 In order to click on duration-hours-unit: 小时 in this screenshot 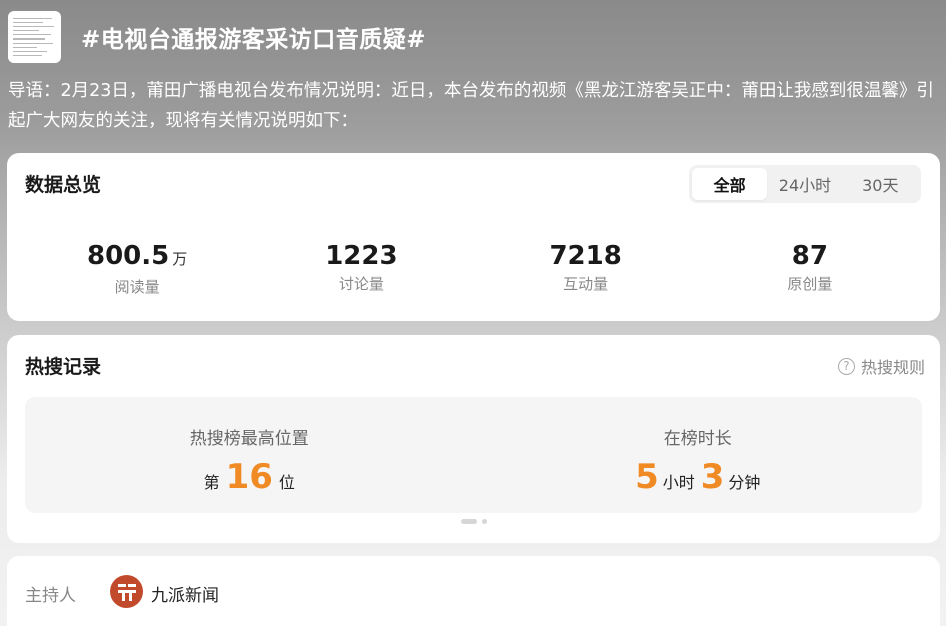, I will do `click(678, 482)`.